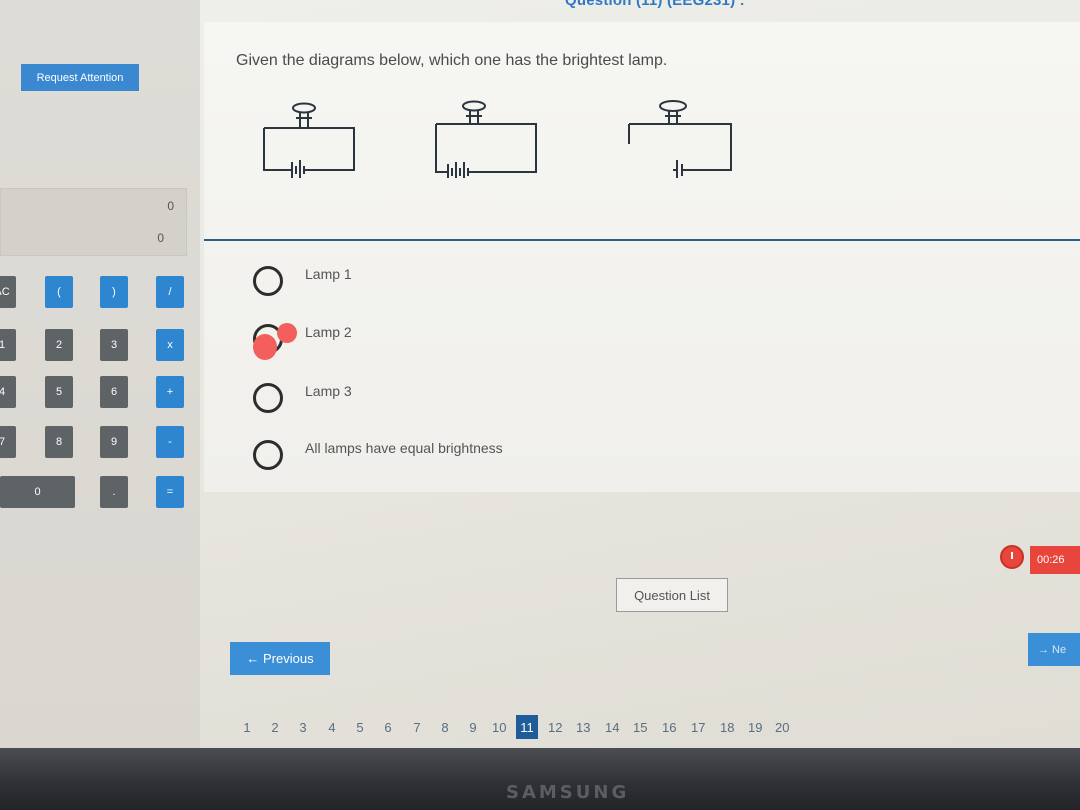 Image resolution: width=1080 pixels, height=810 pixels. I want to click on monitor-brand-logo: SAMSUNG, so click(568, 792).